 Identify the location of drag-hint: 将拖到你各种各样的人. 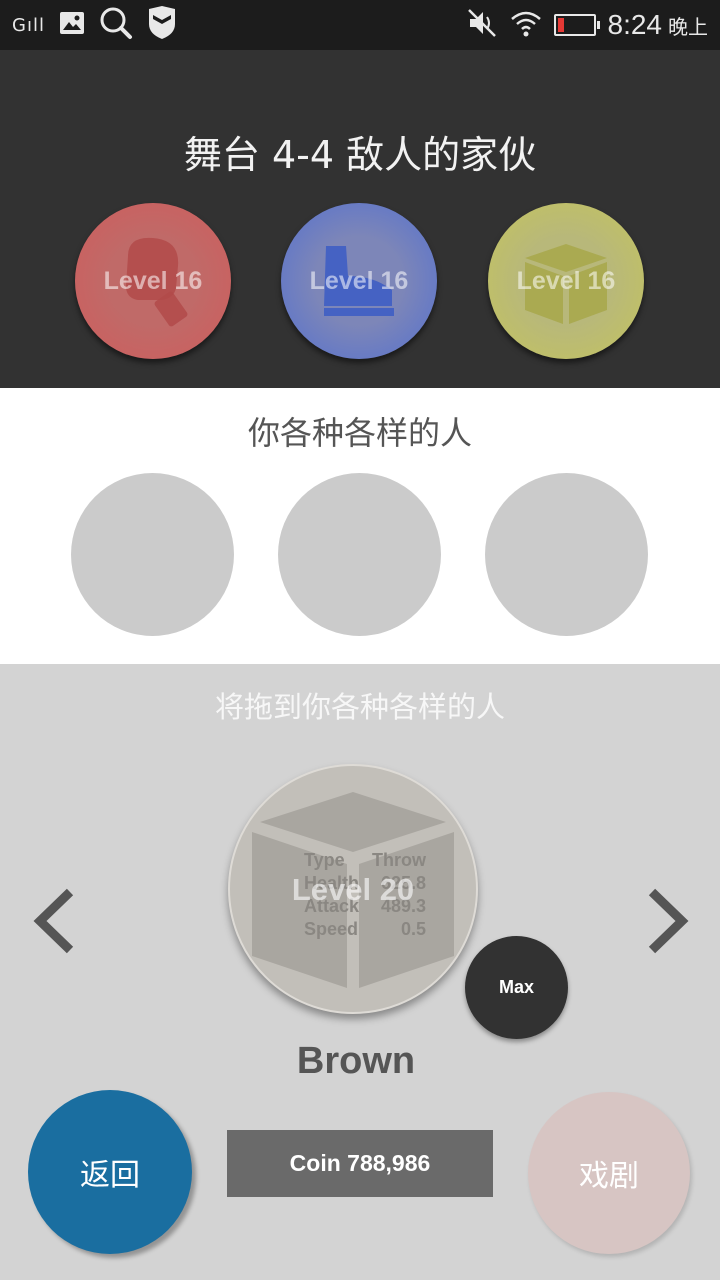
(359, 707).